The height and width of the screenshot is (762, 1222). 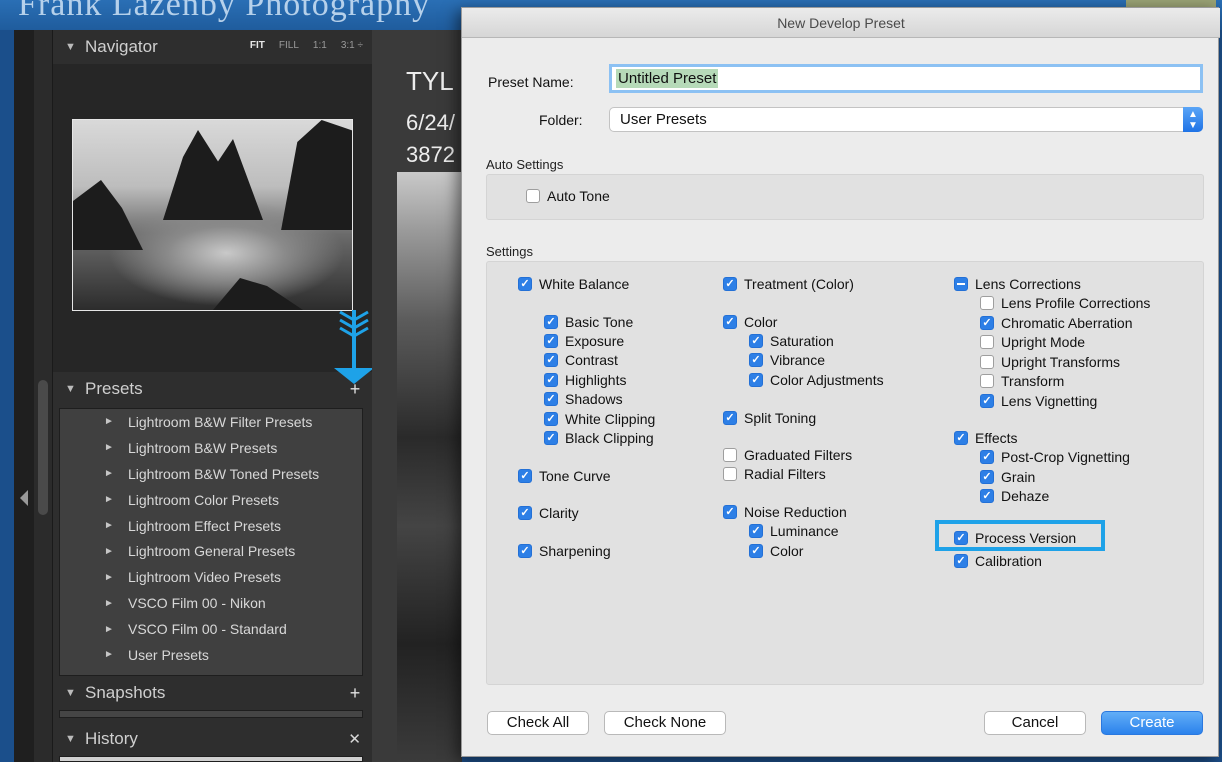 I want to click on zoom-3-1: 3:1 ÷, so click(x=352, y=45).